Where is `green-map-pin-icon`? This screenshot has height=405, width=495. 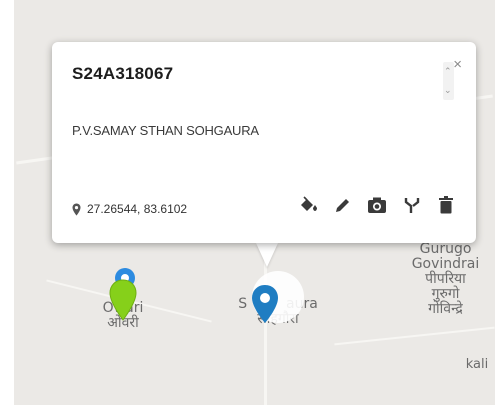 green-map-pin-icon is located at coordinates (123, 300).